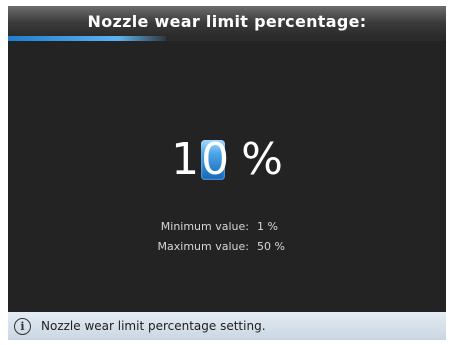 The height and width of the screenshot is (345, 453). Describe the element at coordinates (203, 246) in the screenshot. I see `max-label: Maximum value:` at that location.